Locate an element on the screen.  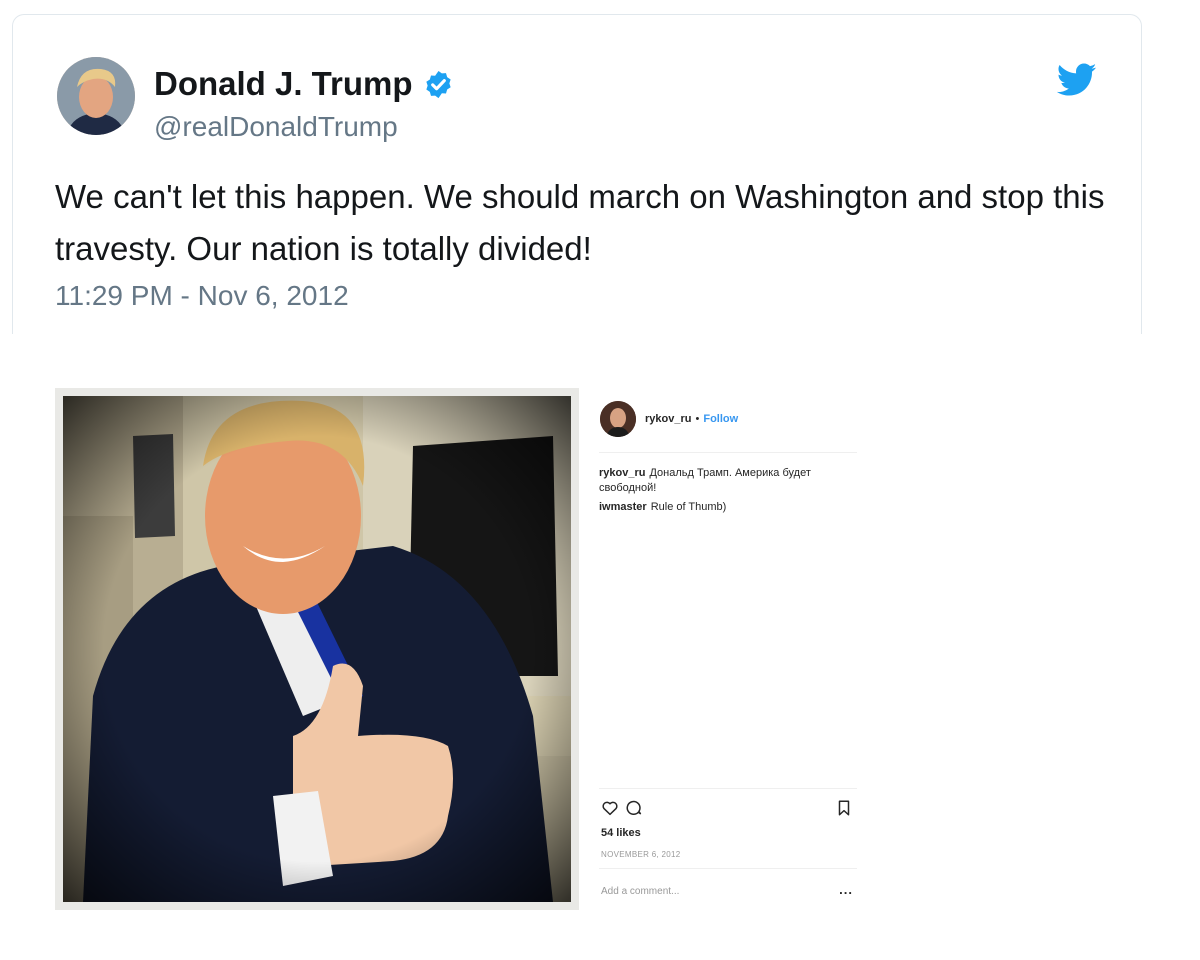
comment: iwmaster Rule of Thumb) is located at coordinates (724, 507).